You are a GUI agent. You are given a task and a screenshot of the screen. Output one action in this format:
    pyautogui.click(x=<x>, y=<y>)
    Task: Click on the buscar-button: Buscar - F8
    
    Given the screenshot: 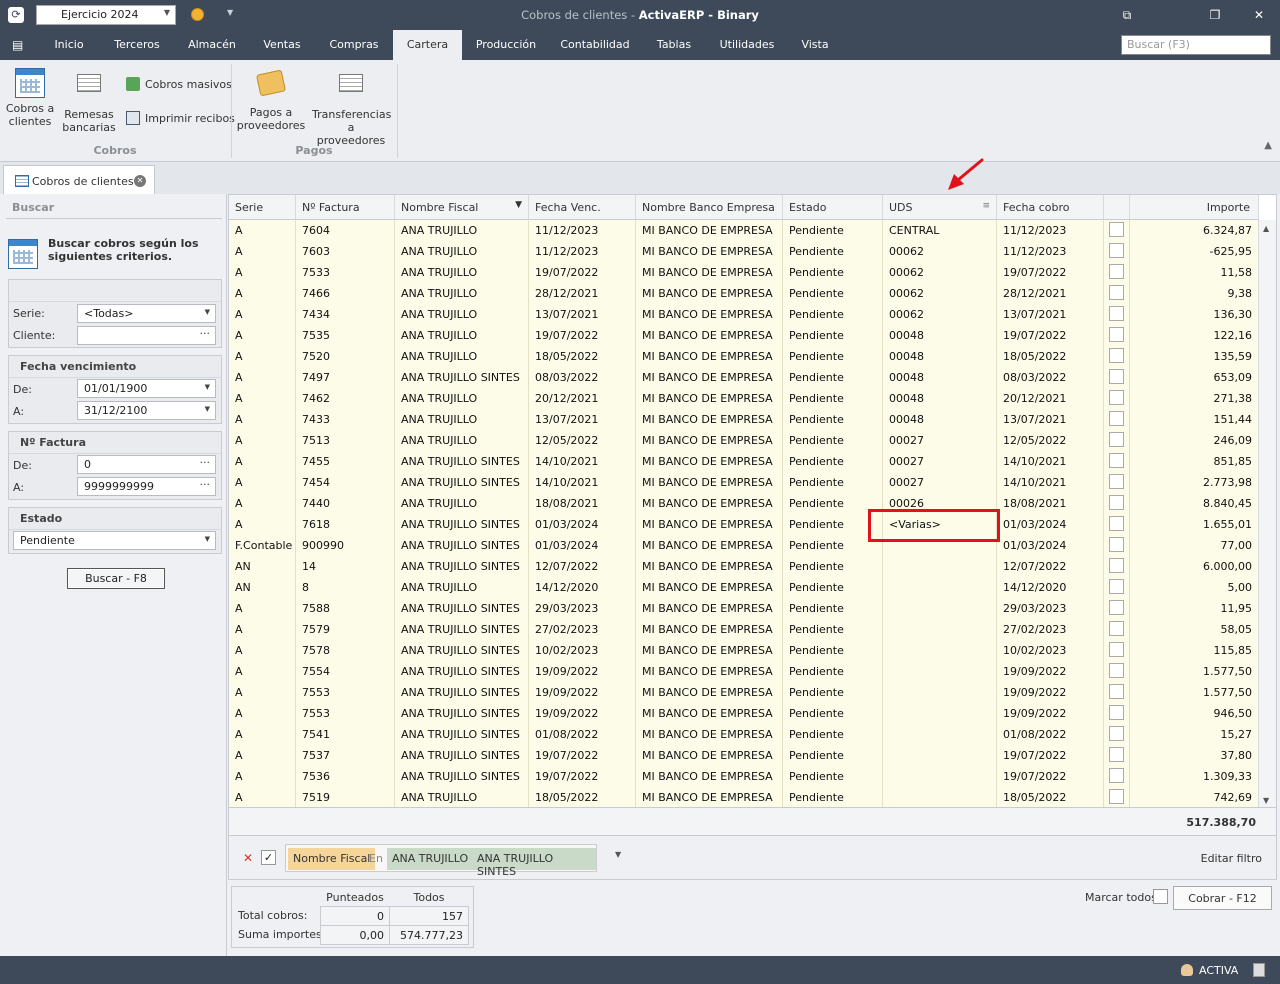 What is the action you would take?
    pyautogui.click(x=116, y=578)
    